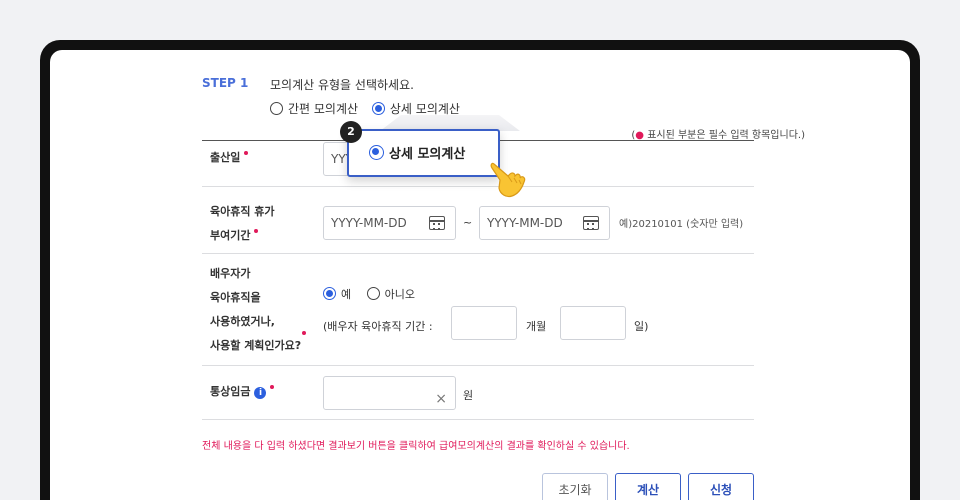  I want to click on apply-button: 신청, so click(721, 486).